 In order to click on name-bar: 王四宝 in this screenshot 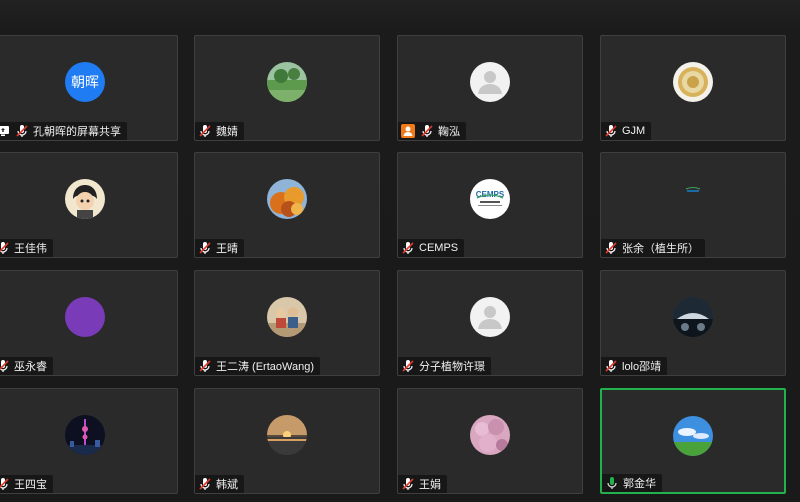, I will do `click(26, 484)`.